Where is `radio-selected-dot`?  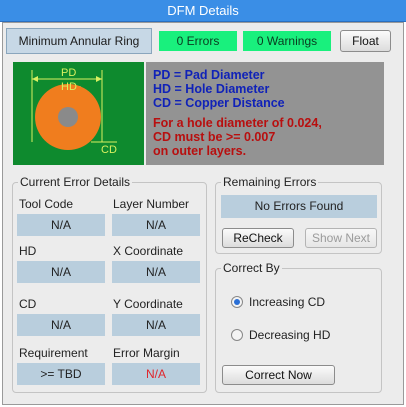 radio-selected-dot is located at coordinates (237, 302).